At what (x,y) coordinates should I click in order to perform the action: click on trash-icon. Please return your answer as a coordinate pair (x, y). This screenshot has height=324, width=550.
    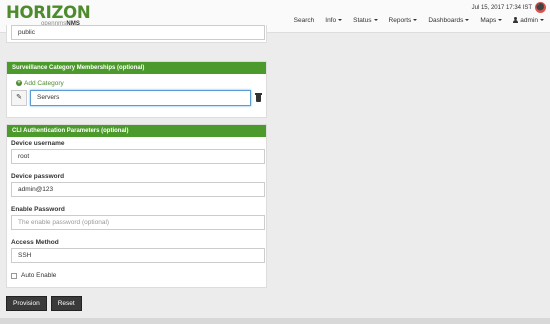
    Looking at the image, I should click on (258, 97).